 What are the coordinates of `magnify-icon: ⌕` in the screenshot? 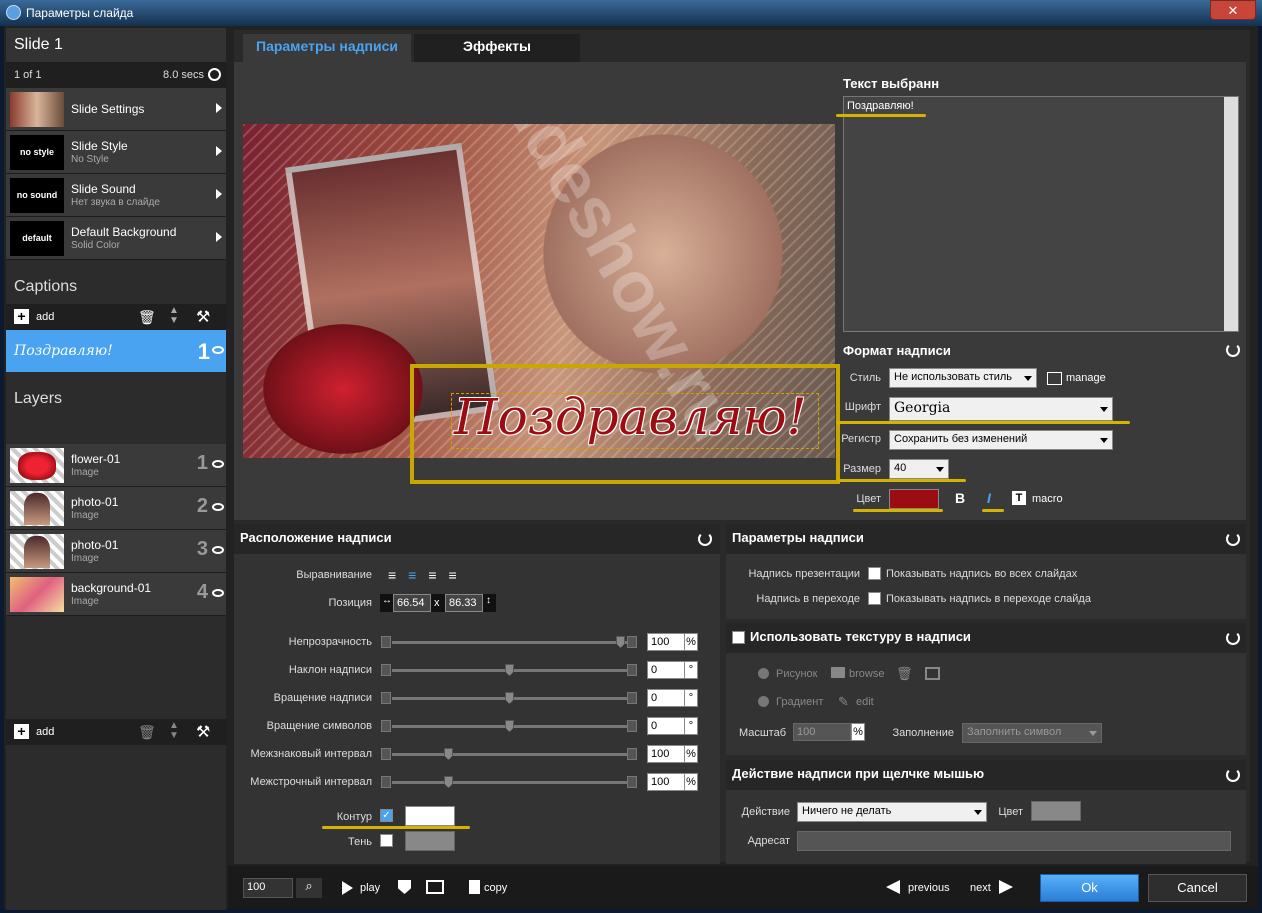 It's located at (309, 888).